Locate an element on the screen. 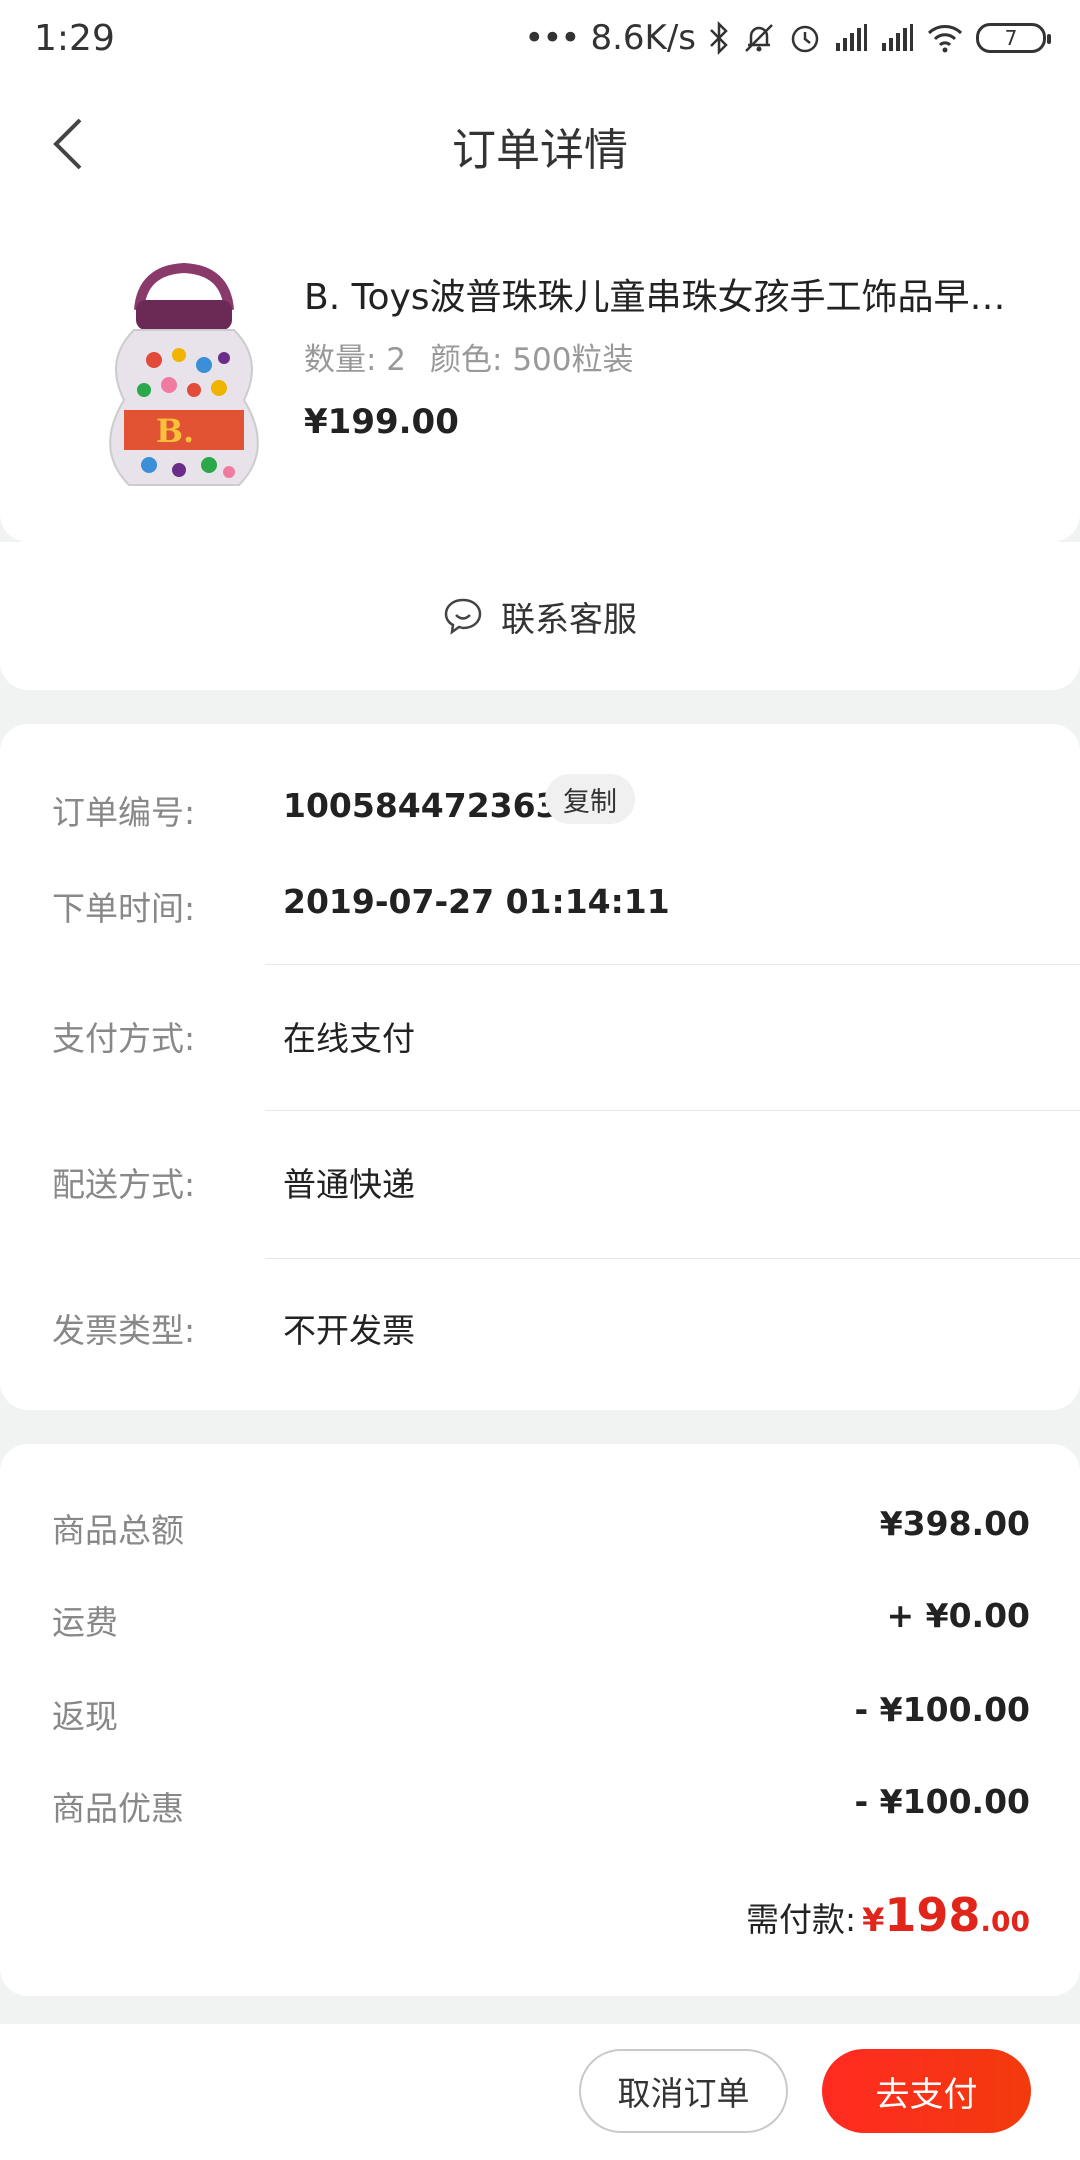 The height and width of the screenshot is (2160, 1080). payable-label: 需付款: is located at coordinates (801, 1919).